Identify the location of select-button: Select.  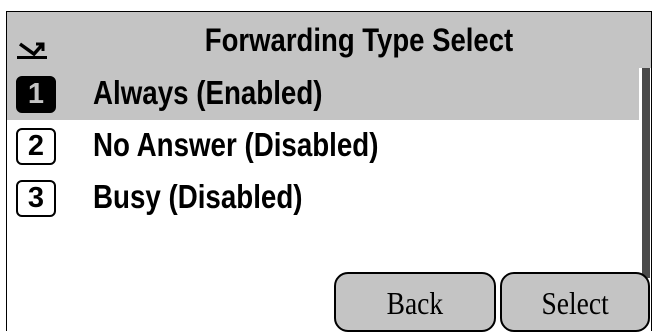
(575, 302).